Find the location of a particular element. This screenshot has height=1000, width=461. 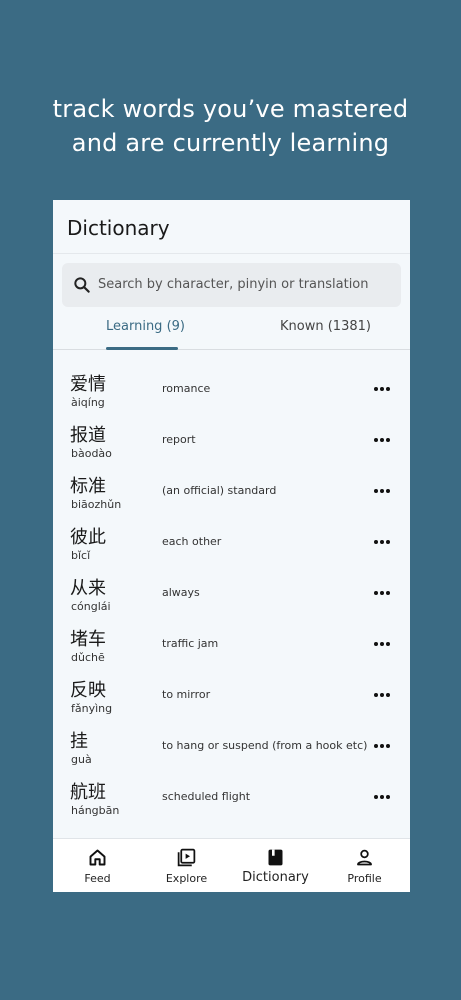

list-item: 报道 bàodào report is located at coordinates (231, 440).